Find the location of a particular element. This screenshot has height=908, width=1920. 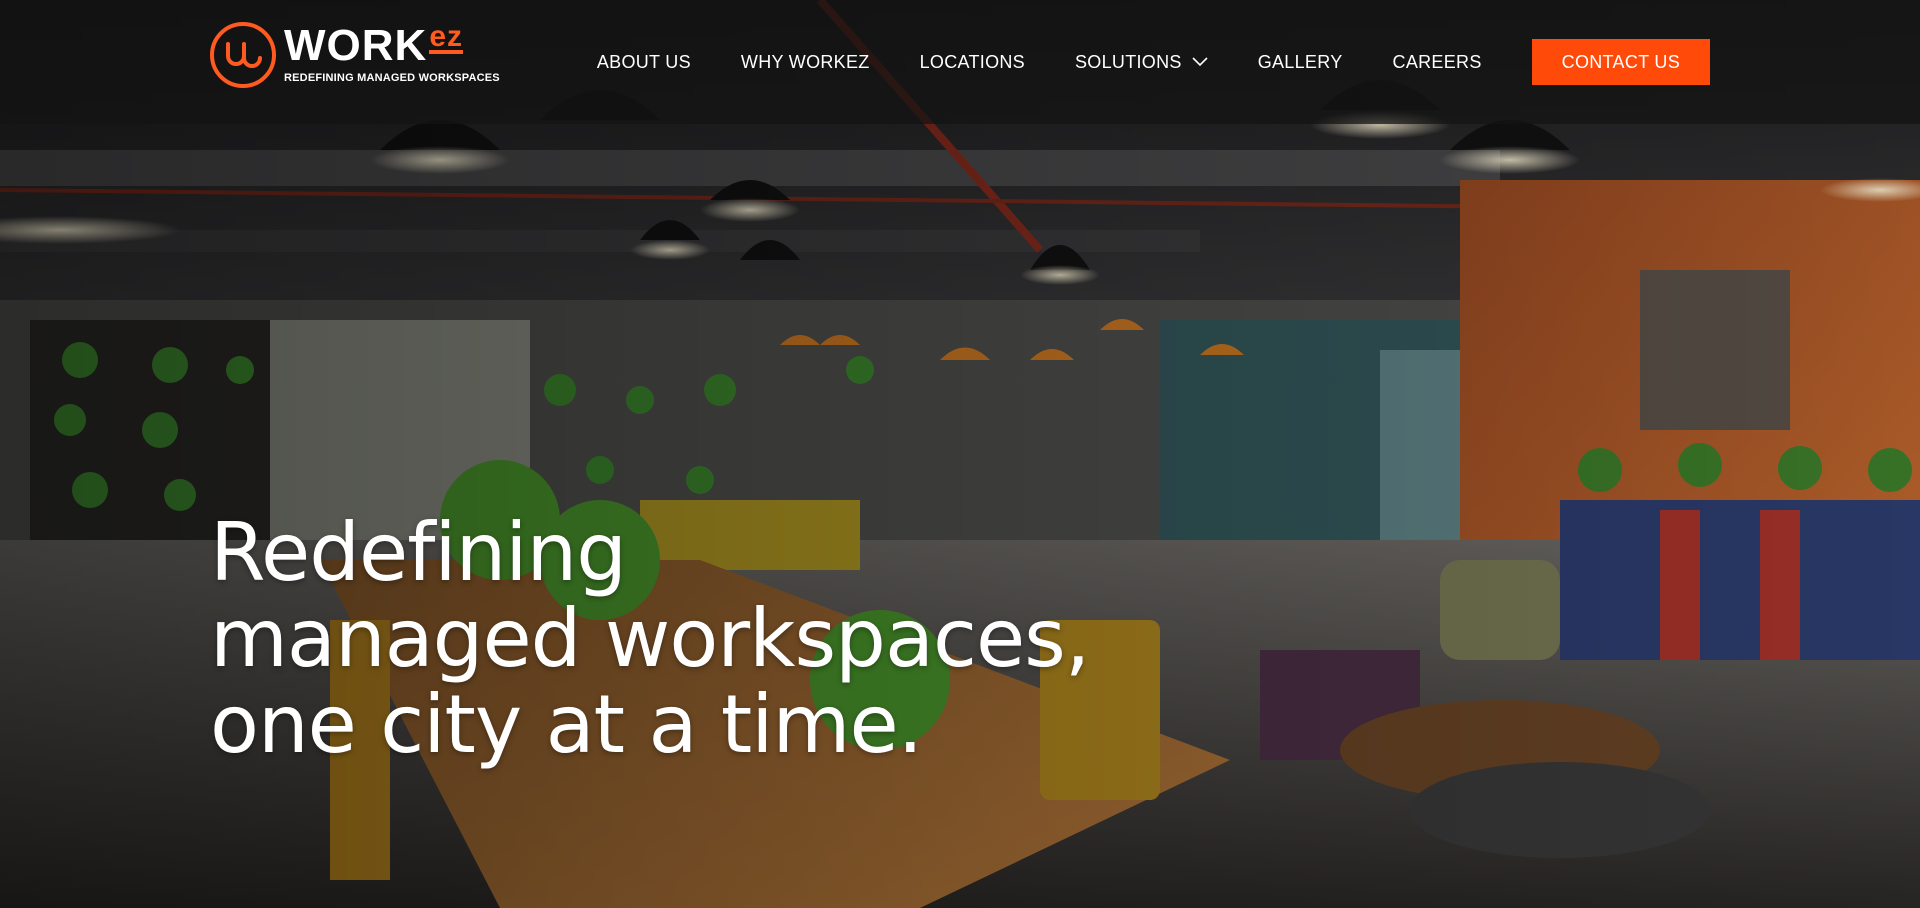

nav-careers-label: CAREERS is located at coordinates (1437, 61).